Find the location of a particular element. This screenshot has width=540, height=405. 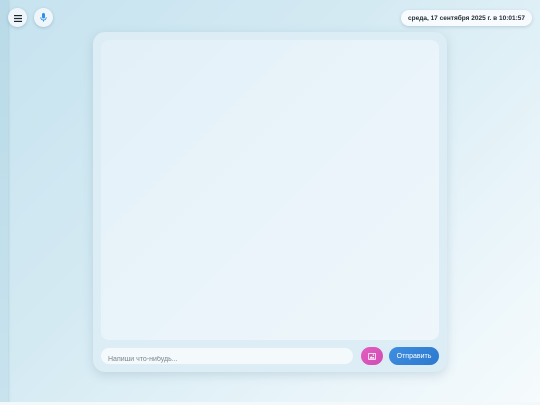

attach-image-button is located at coordinates (372, 356).